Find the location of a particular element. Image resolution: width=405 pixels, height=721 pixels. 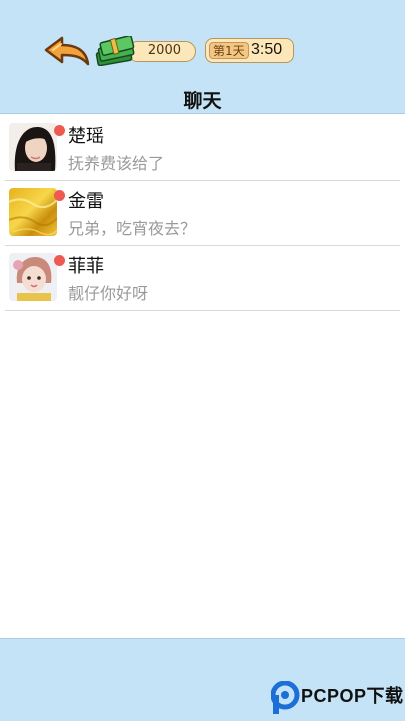

chat-name: 金雷 is located at coordinates (86, 201).